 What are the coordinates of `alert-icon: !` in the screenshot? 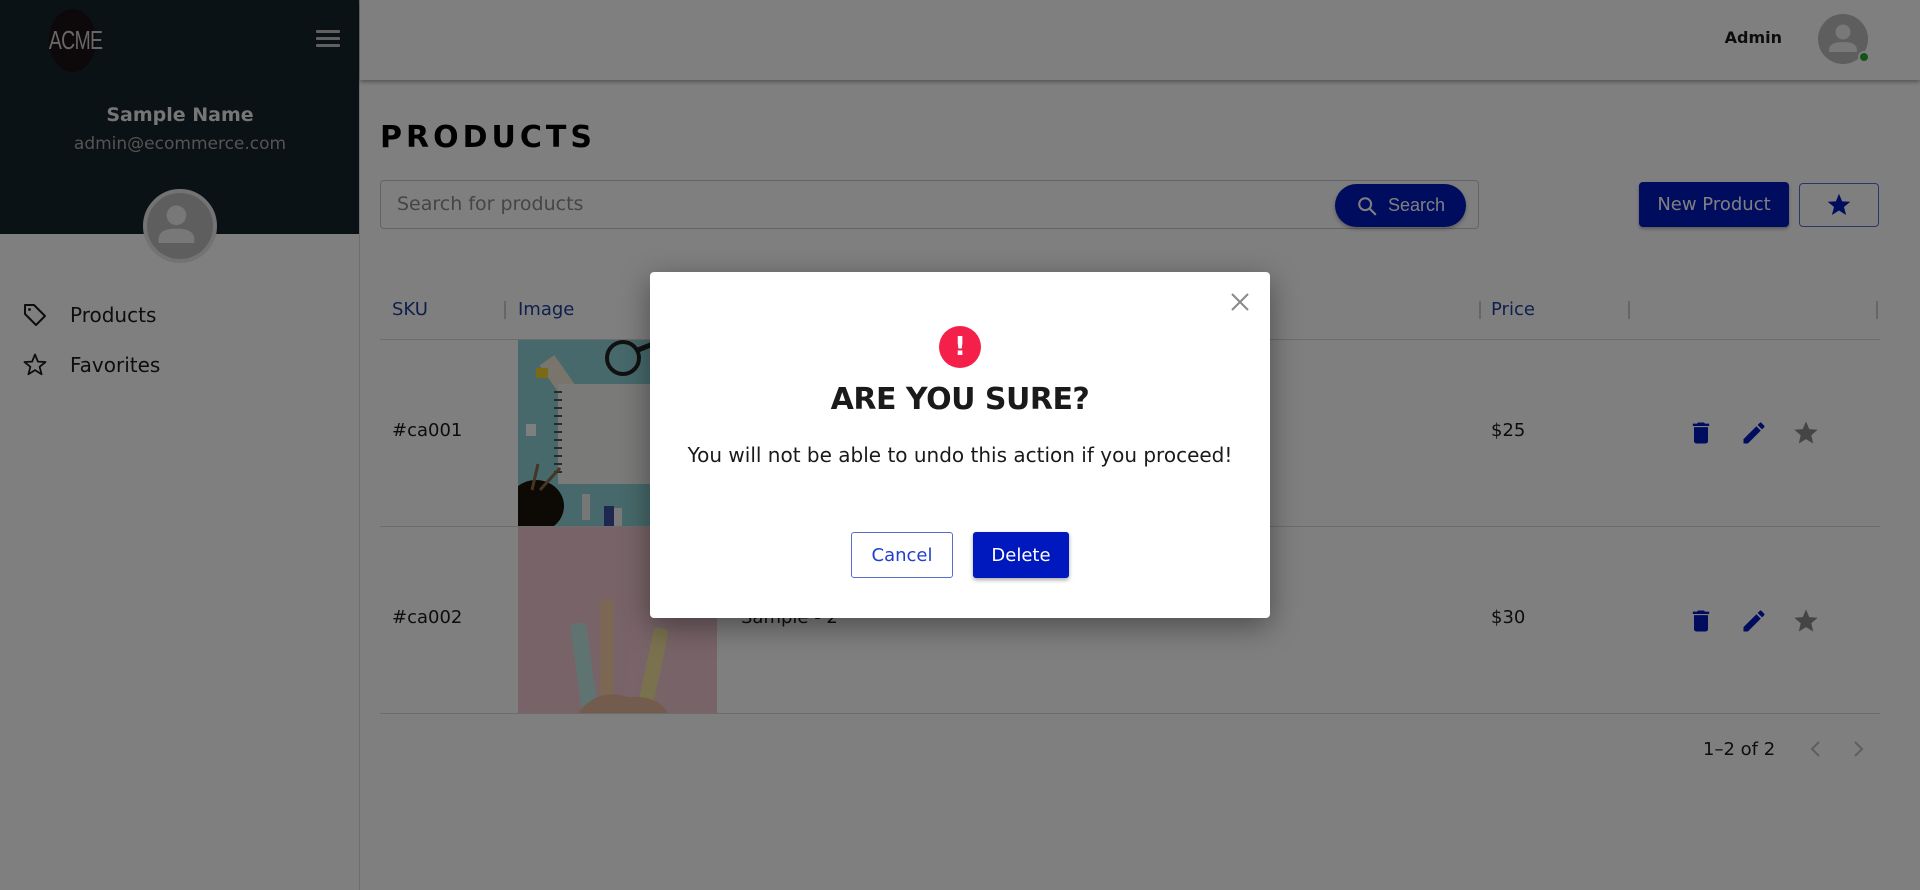 It's located at (960, 347).